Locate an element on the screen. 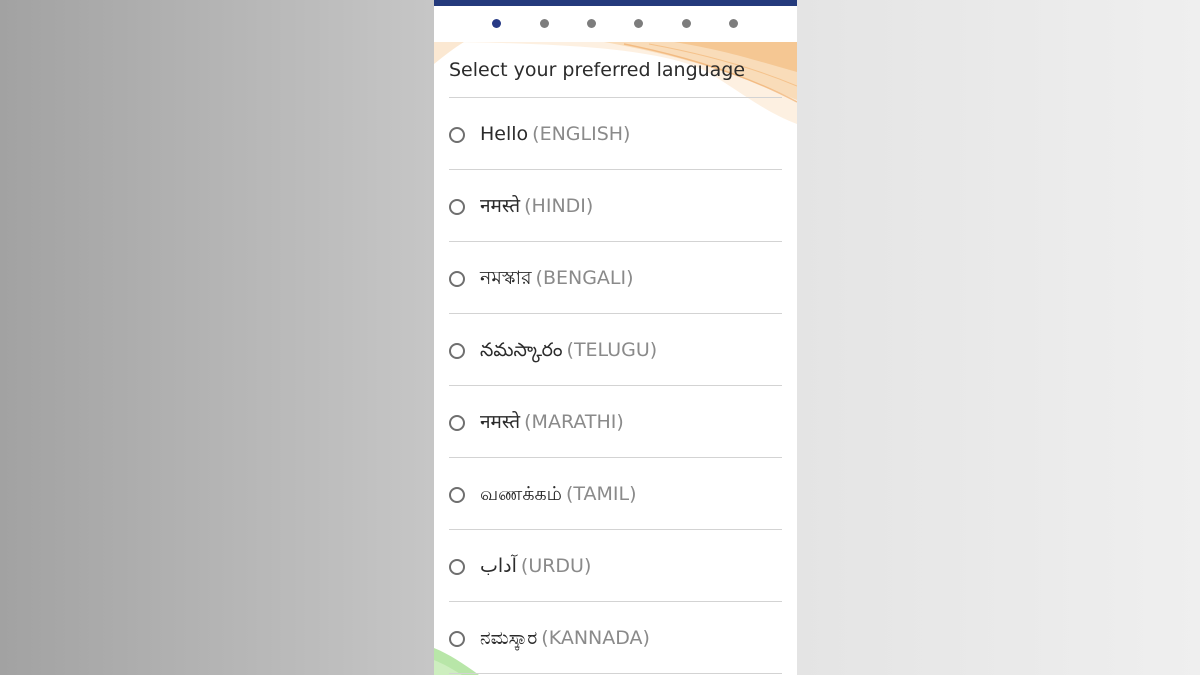  language-name: (URDU) is located at coordinates (556, 566).